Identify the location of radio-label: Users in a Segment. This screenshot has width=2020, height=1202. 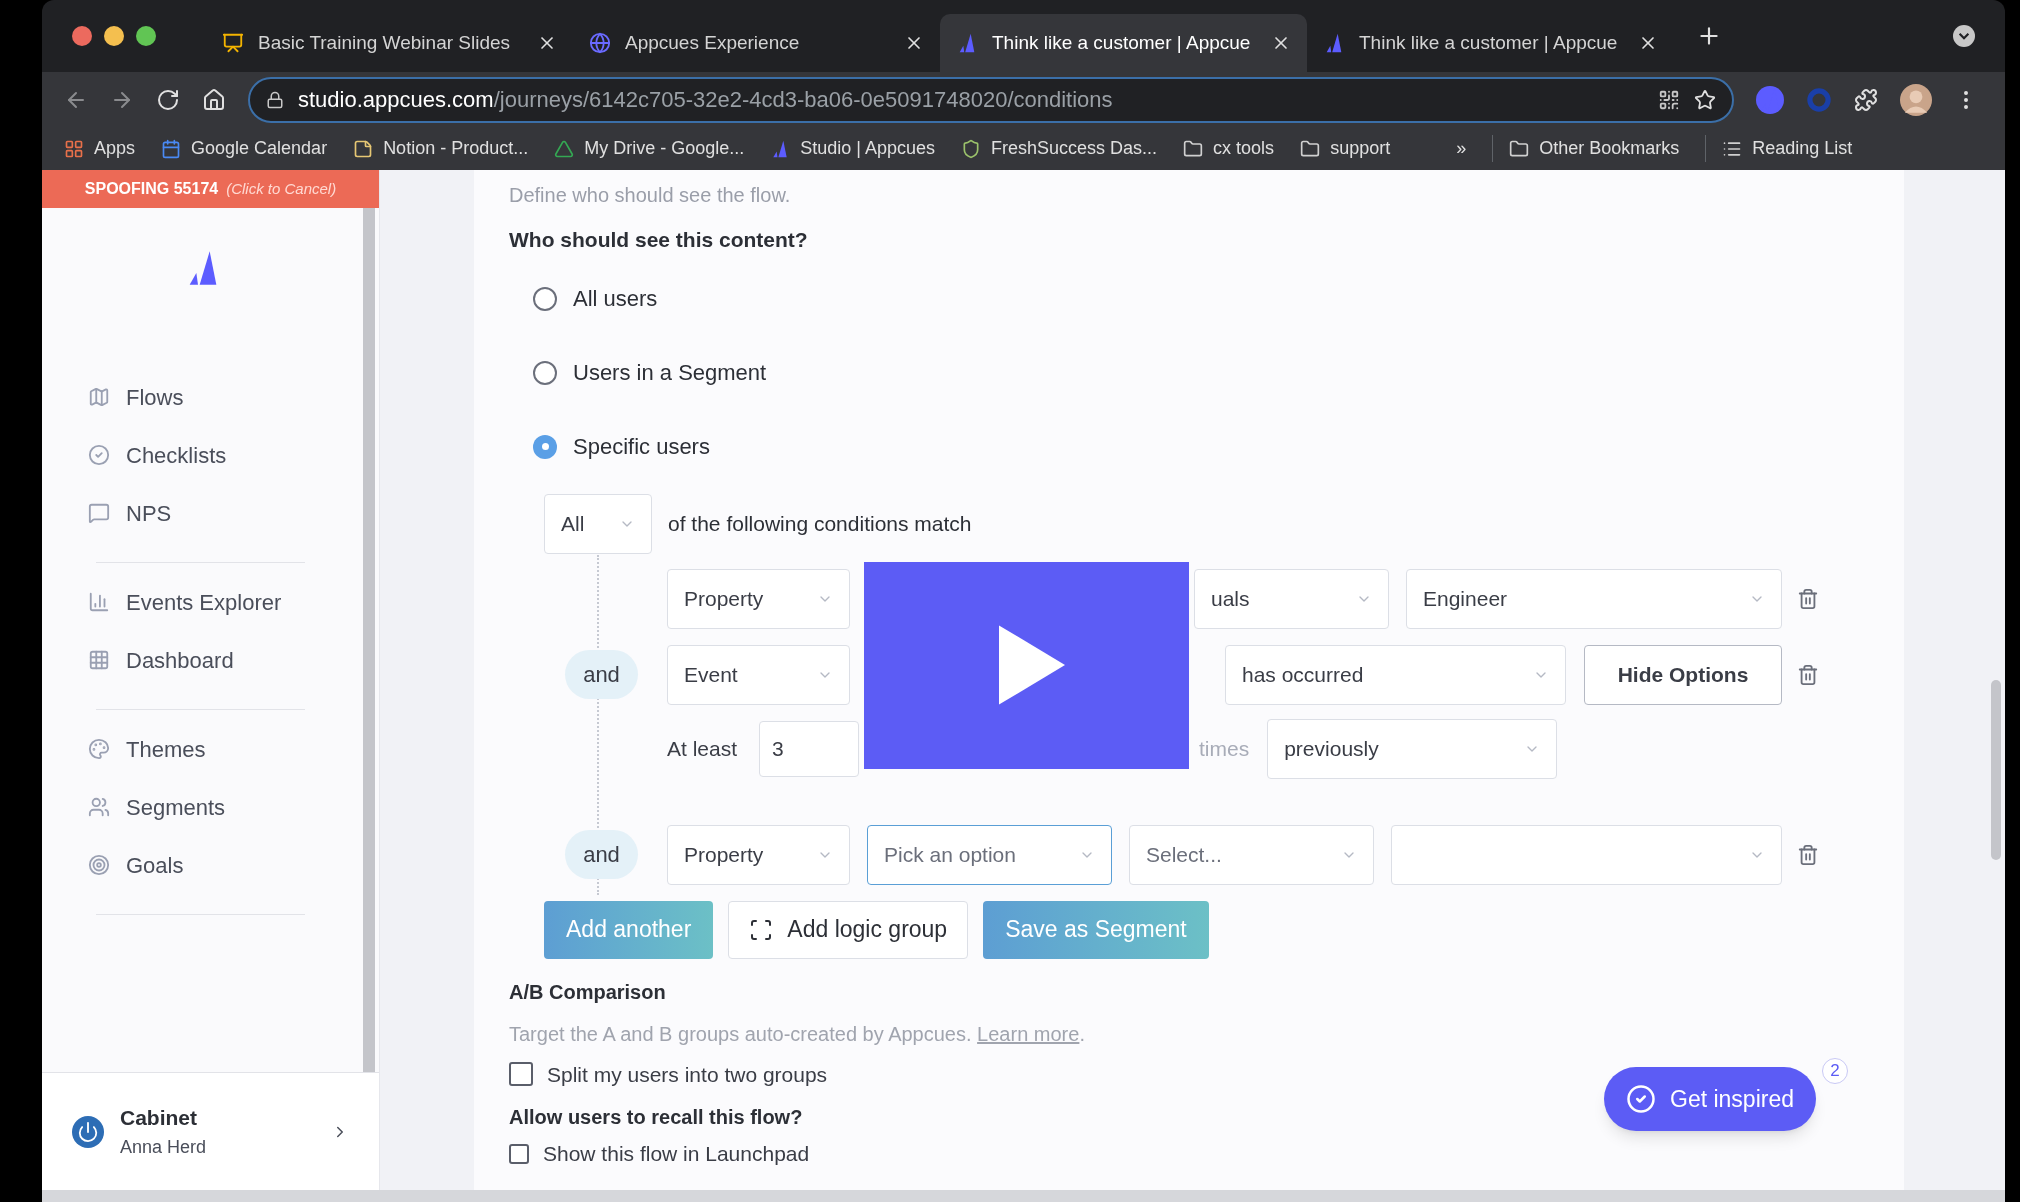
(670, 373).